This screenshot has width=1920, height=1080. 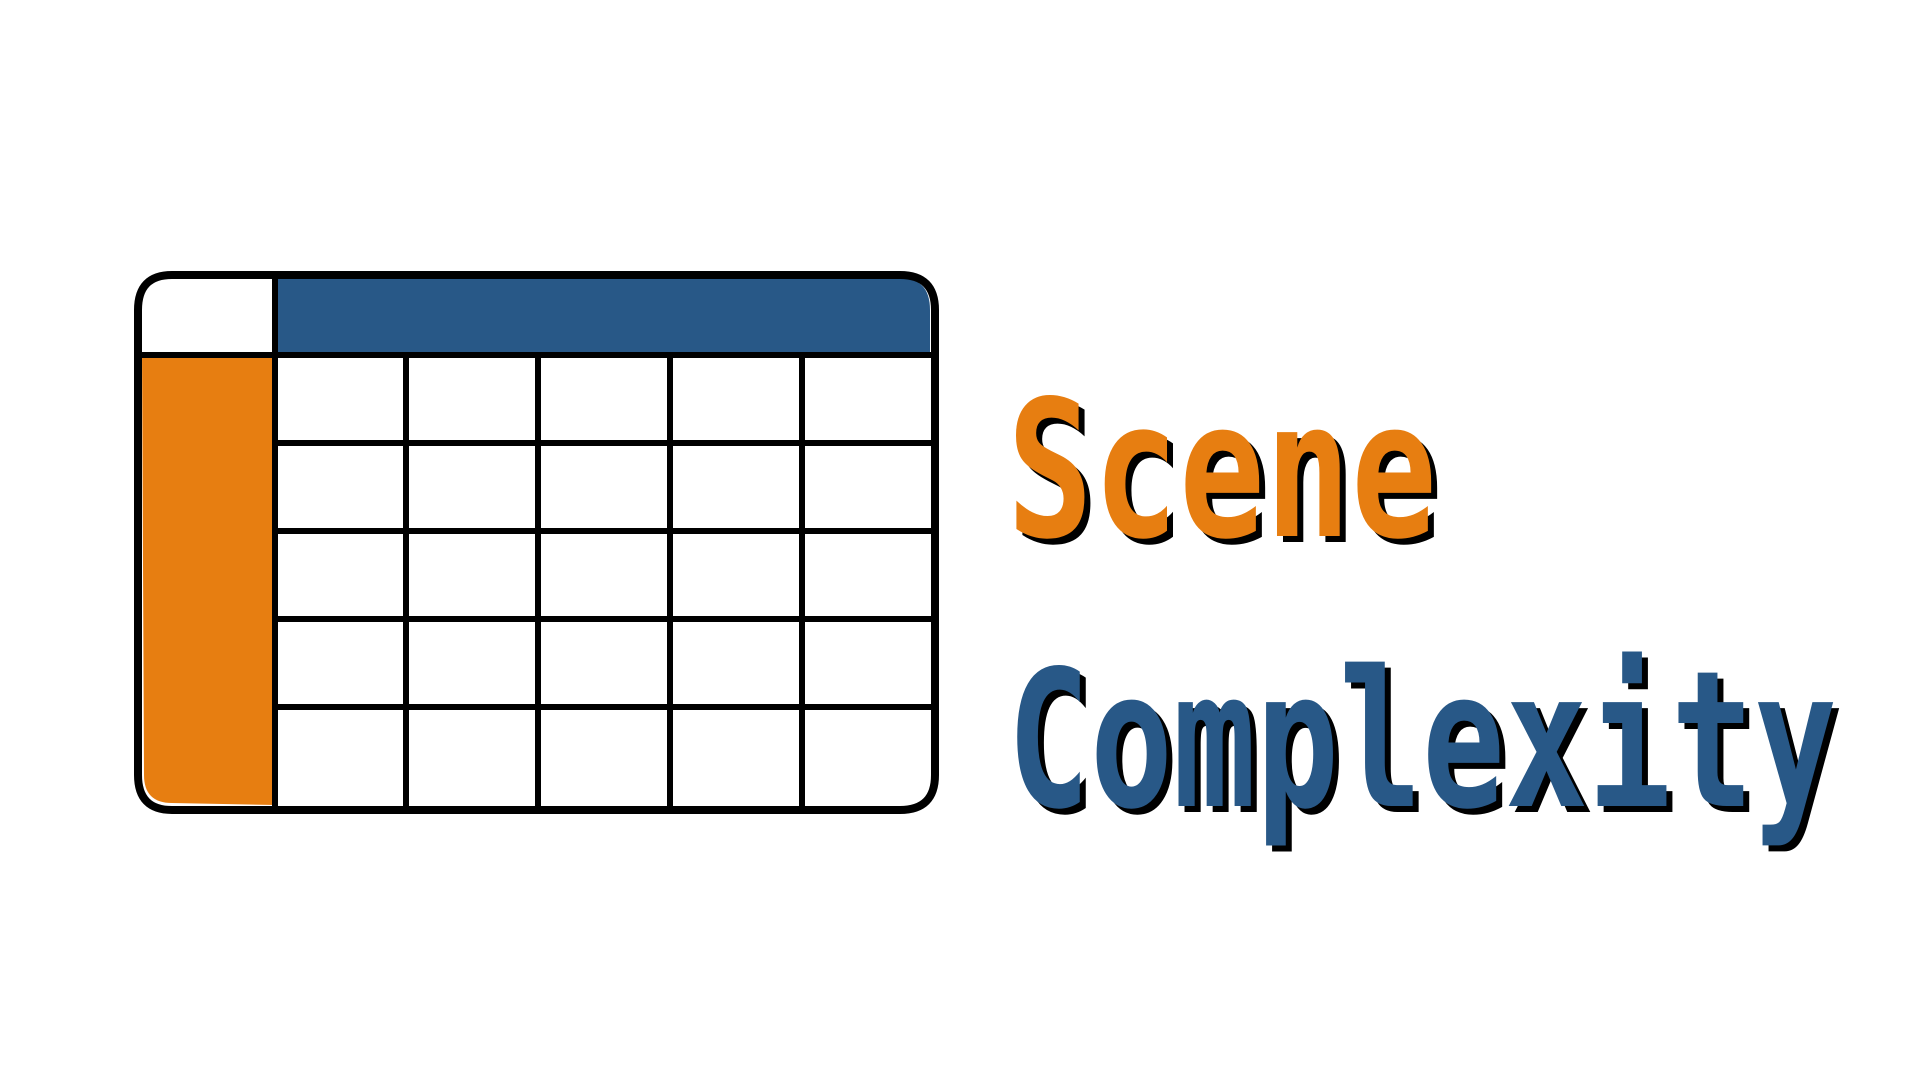 What do you see at coordinates (602, 316) in the screenshot?
I see `table-header-band` at bounding box center [602, 316].